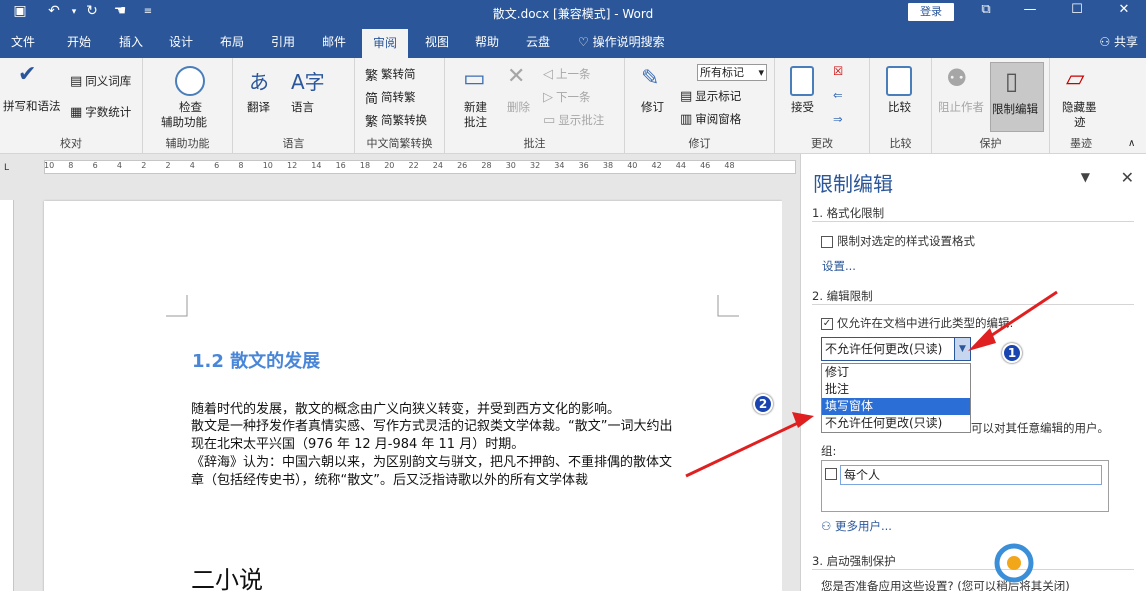 Image resolution: width=1146 pixels, height=591 pixels. Describe the element at coordinates (385, 43) in the screenshot. I see `tab-review: 审阅` at that location.